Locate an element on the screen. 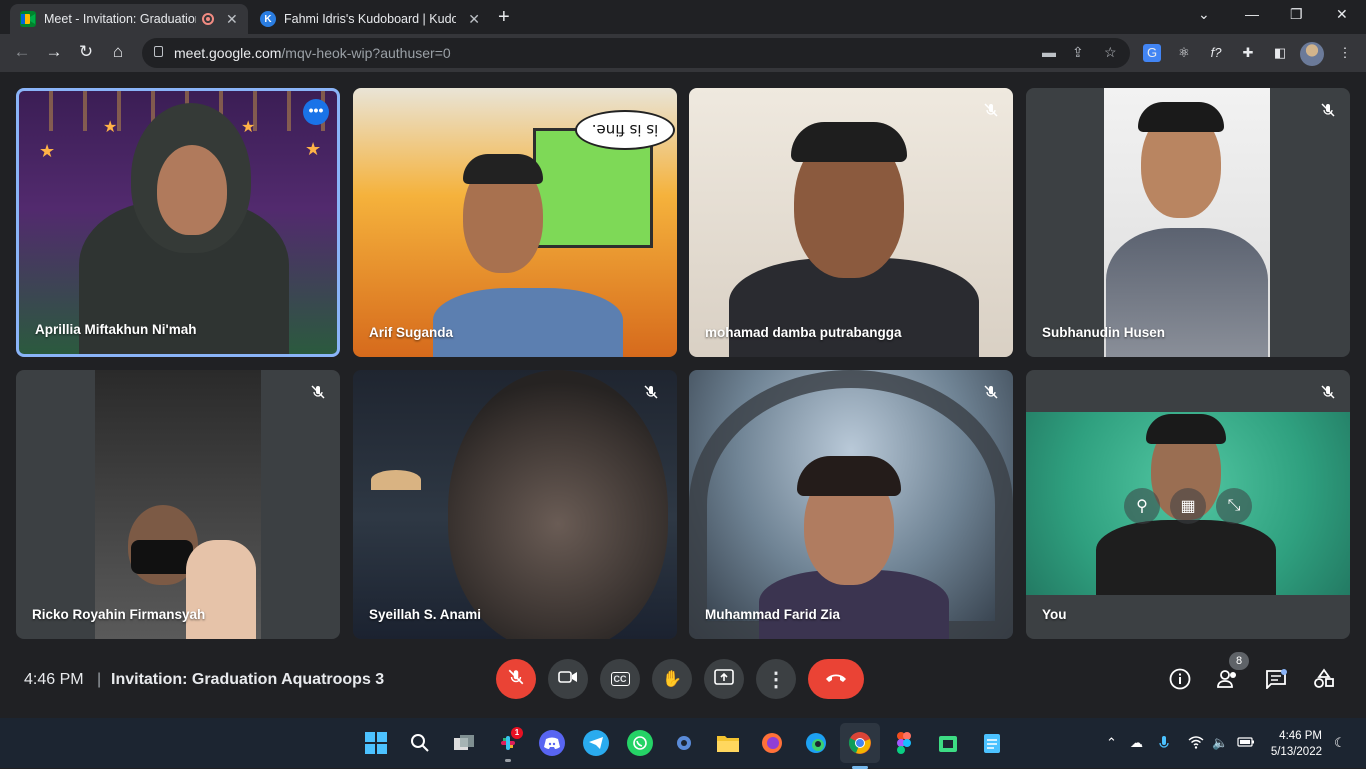 This screenshot has height=769, width=1366. participant-tile: Muhammad Farid Zia is located at coordinates (851, 504).